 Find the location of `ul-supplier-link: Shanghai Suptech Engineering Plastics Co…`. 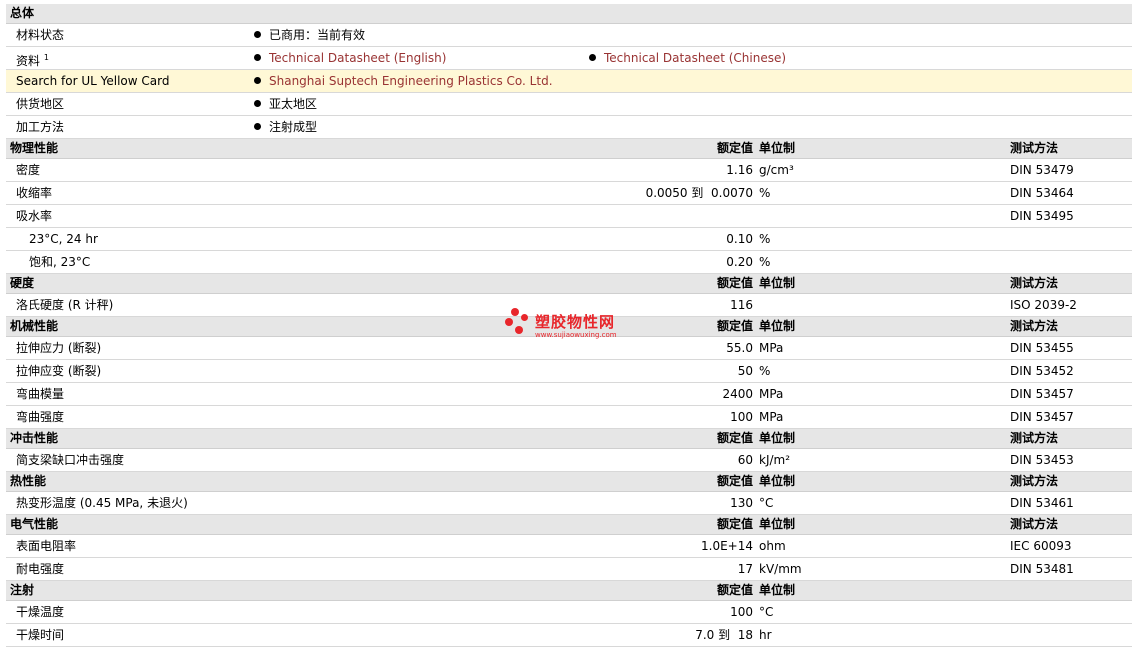

ul-supplier-link: Shanghai Suptech Engineering Plastics Co… is located at coordinates (411, 81).